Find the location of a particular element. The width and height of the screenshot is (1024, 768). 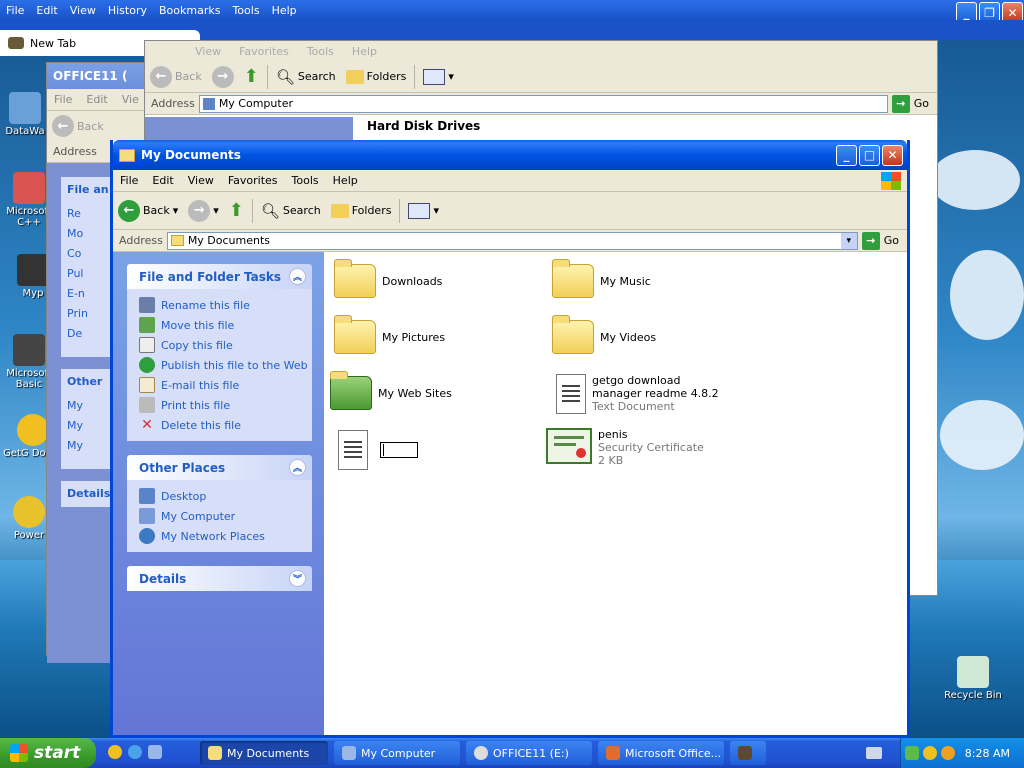

menu-bookmarks: Bookmarks is located at coordinates (189, 10).